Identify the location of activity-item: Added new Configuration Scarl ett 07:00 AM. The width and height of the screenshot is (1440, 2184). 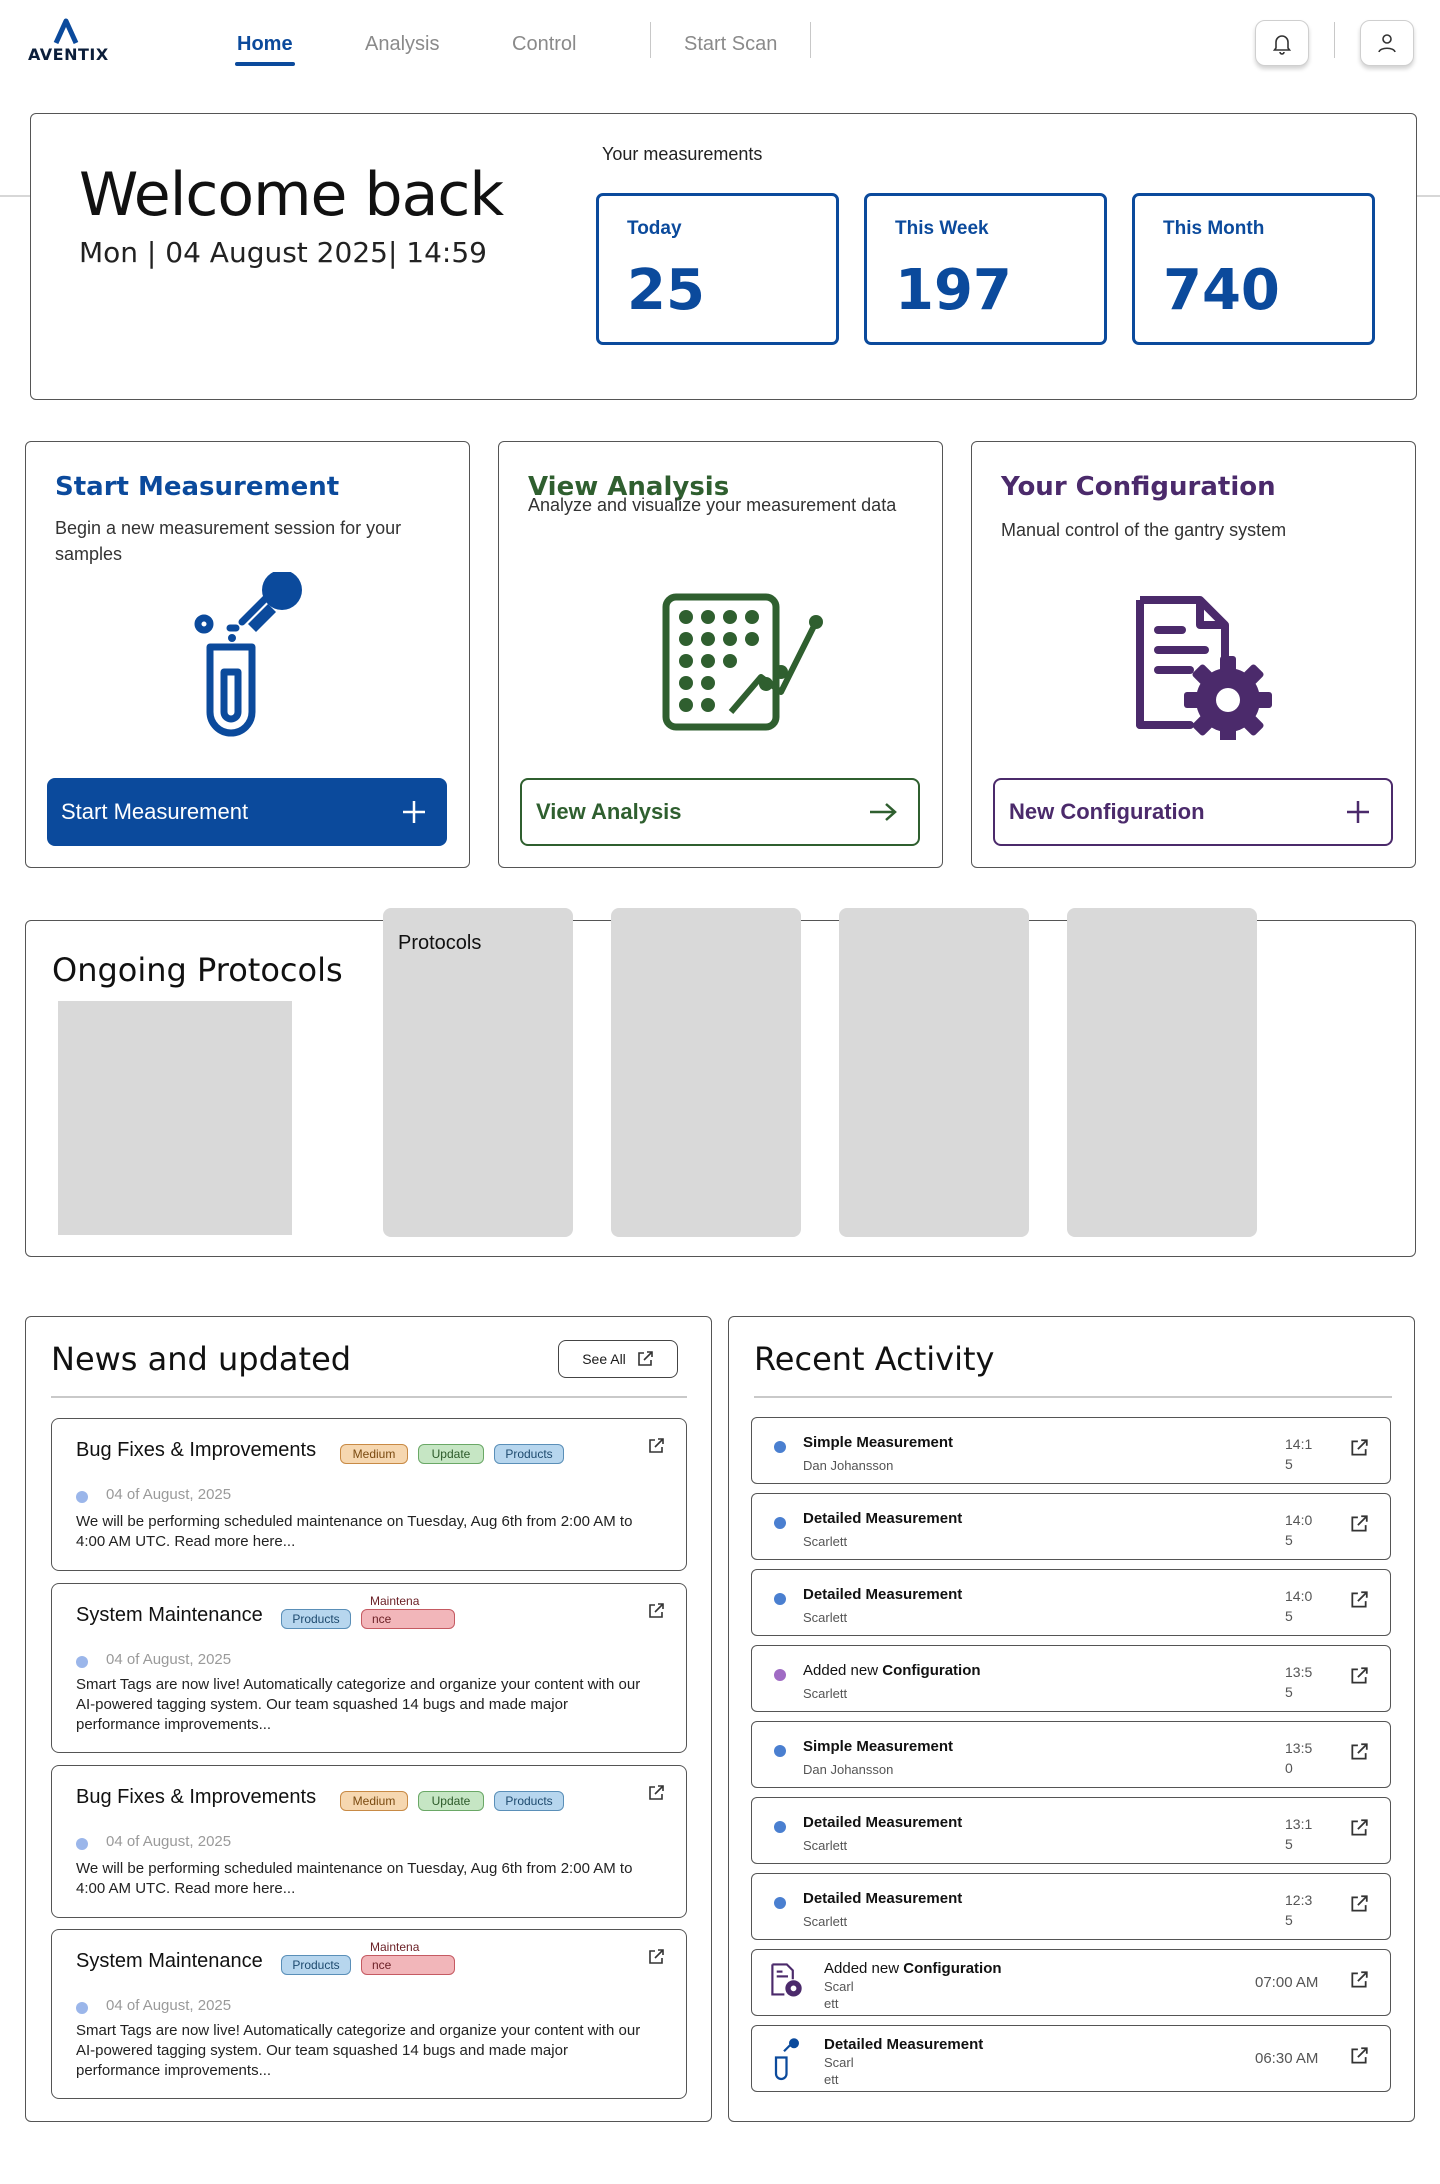
(1071, 1982).